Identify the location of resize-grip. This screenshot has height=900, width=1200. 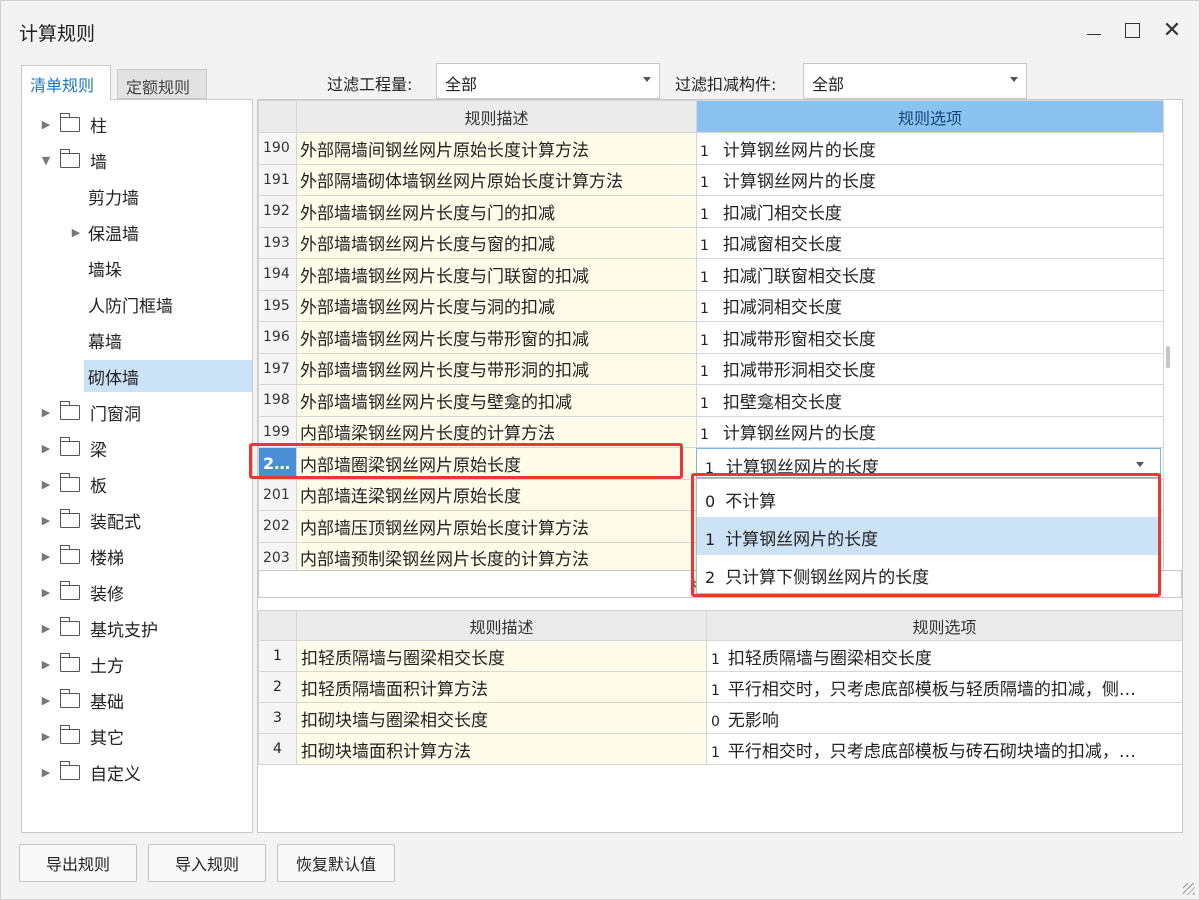
(1189, 889).